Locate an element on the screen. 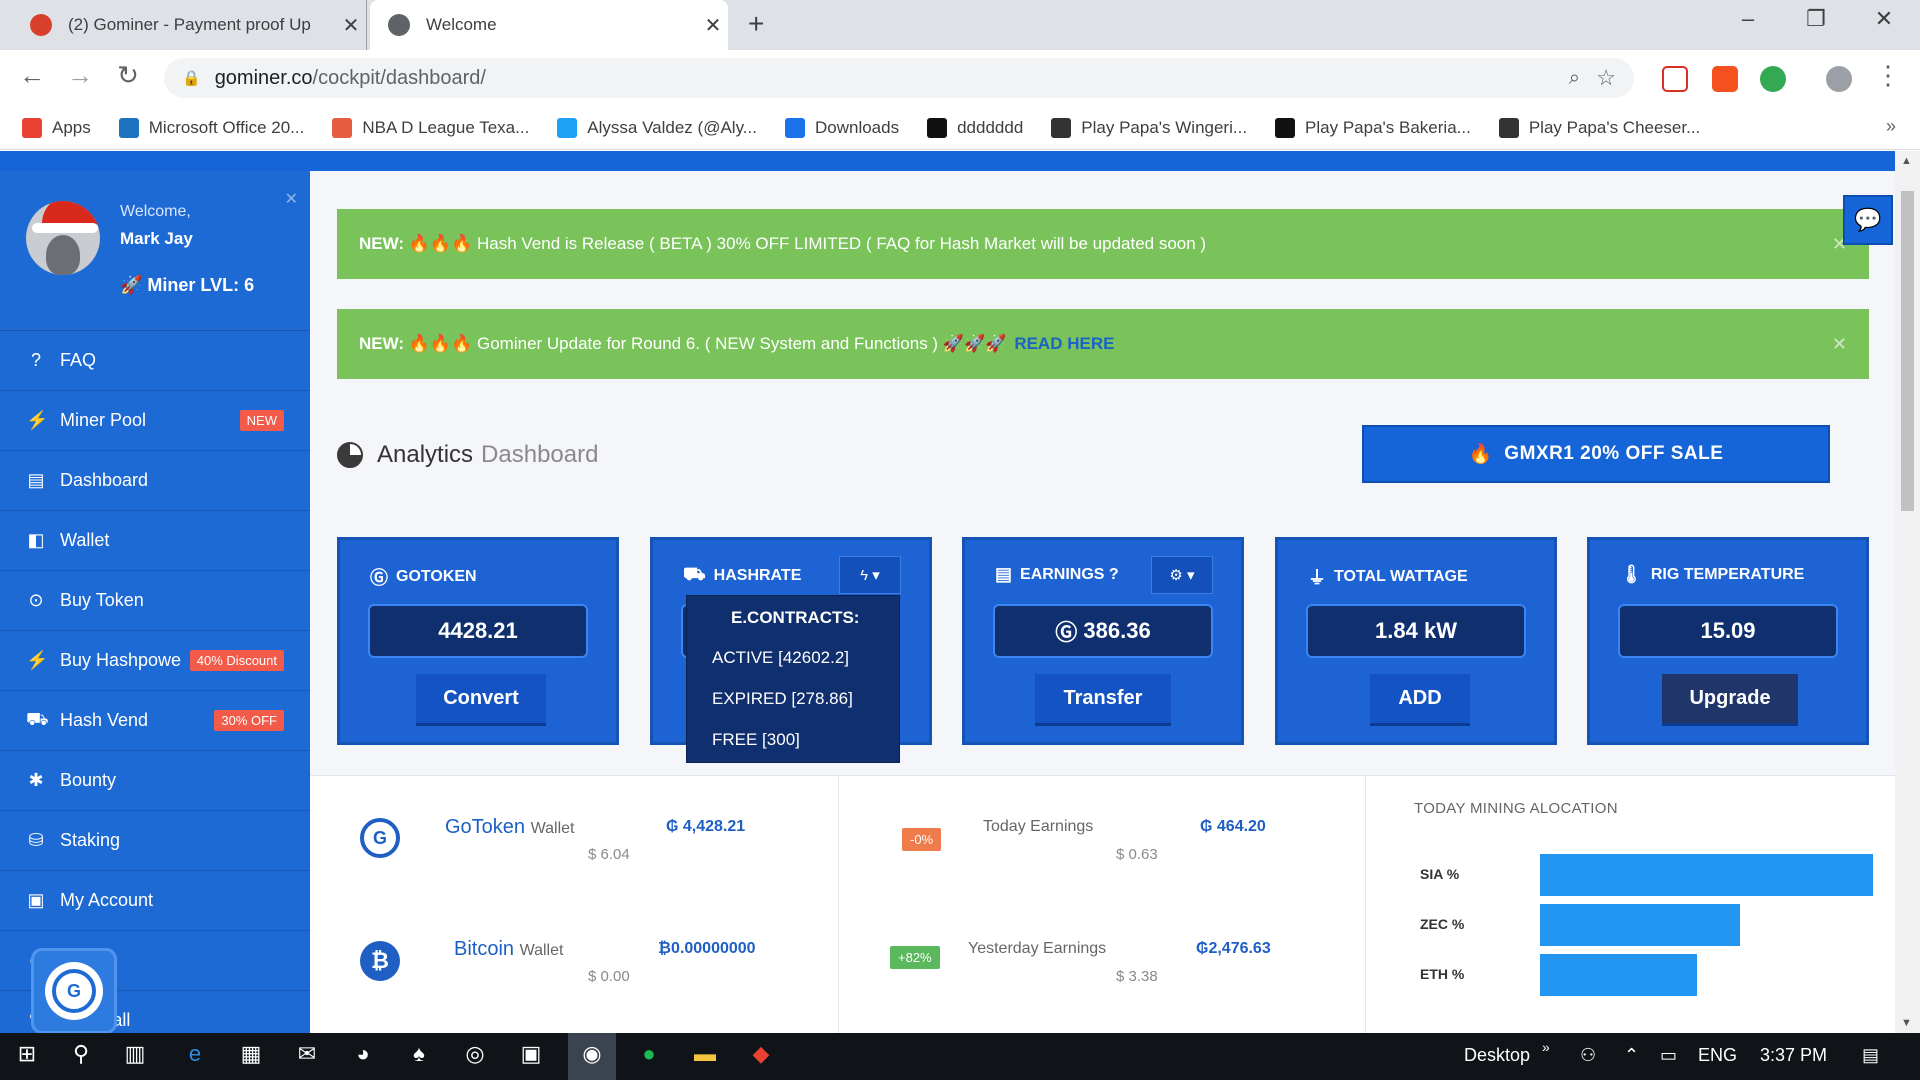  store-icon: ▦ is located at coordinates (251, 1056).